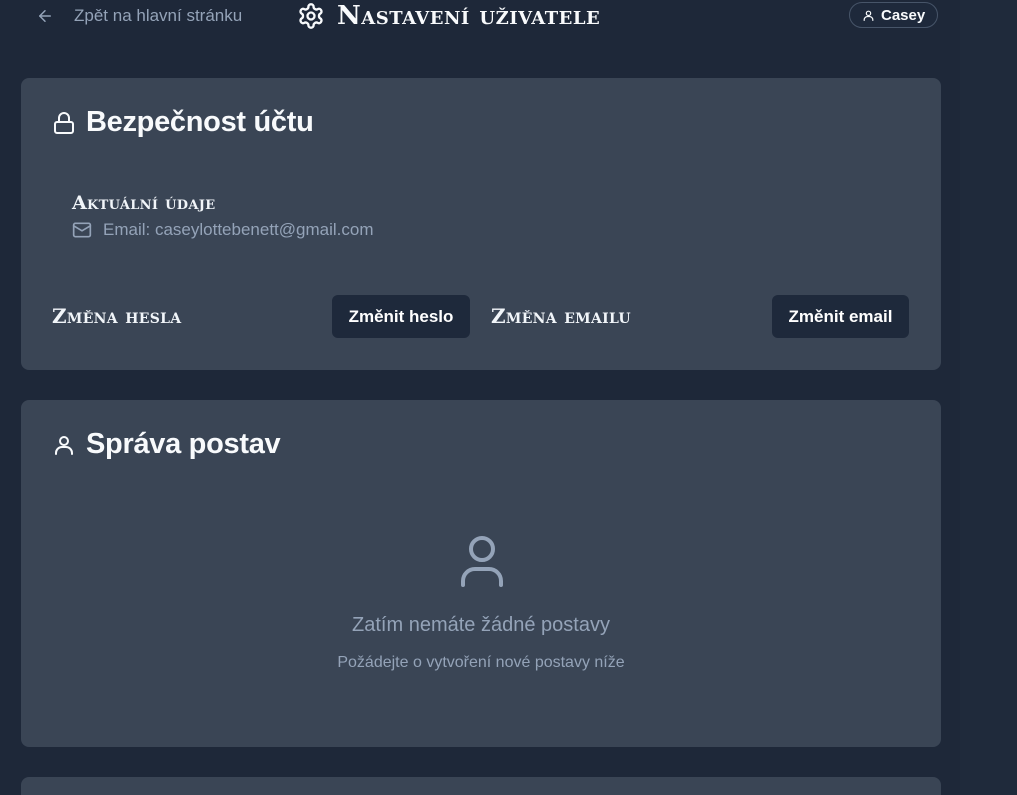  I want to click on user-menu-button: Casey, so click(894, 15).